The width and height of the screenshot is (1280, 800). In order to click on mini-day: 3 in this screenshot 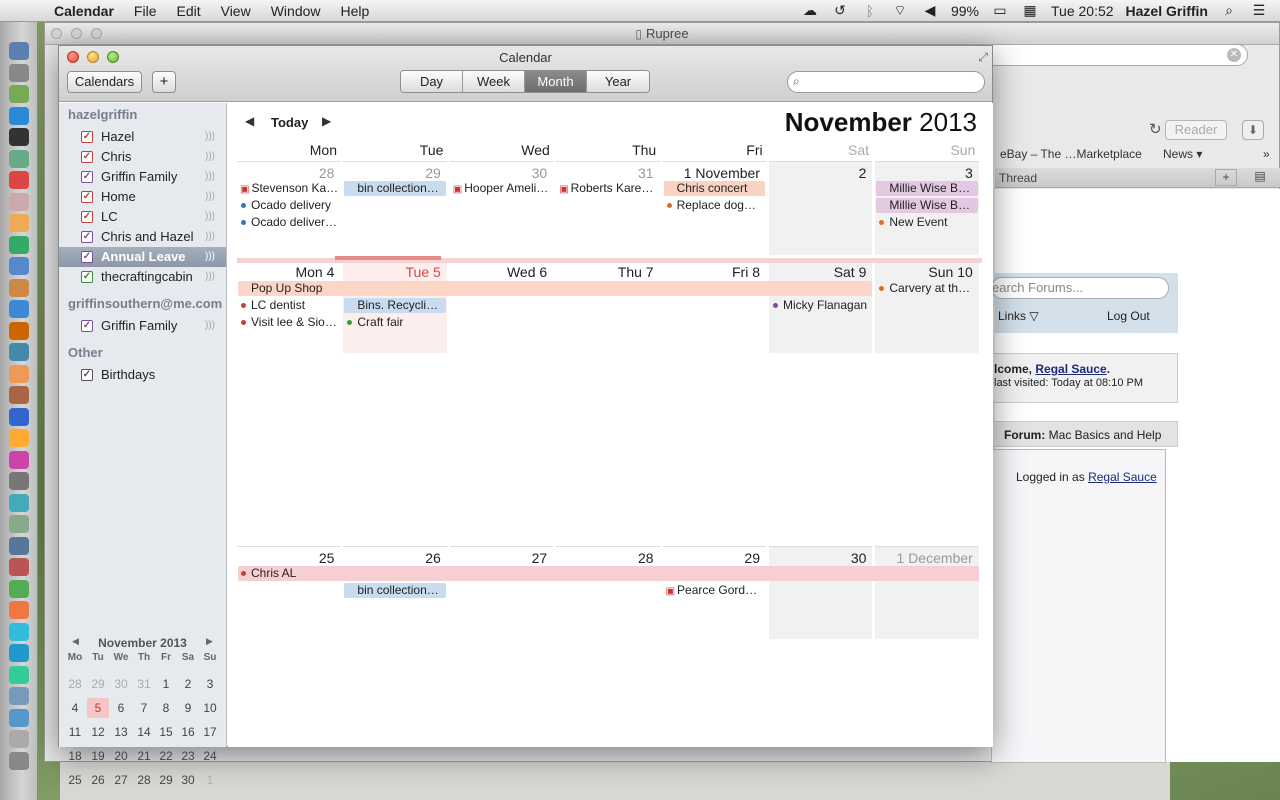, I will do `click(210, 684)`.